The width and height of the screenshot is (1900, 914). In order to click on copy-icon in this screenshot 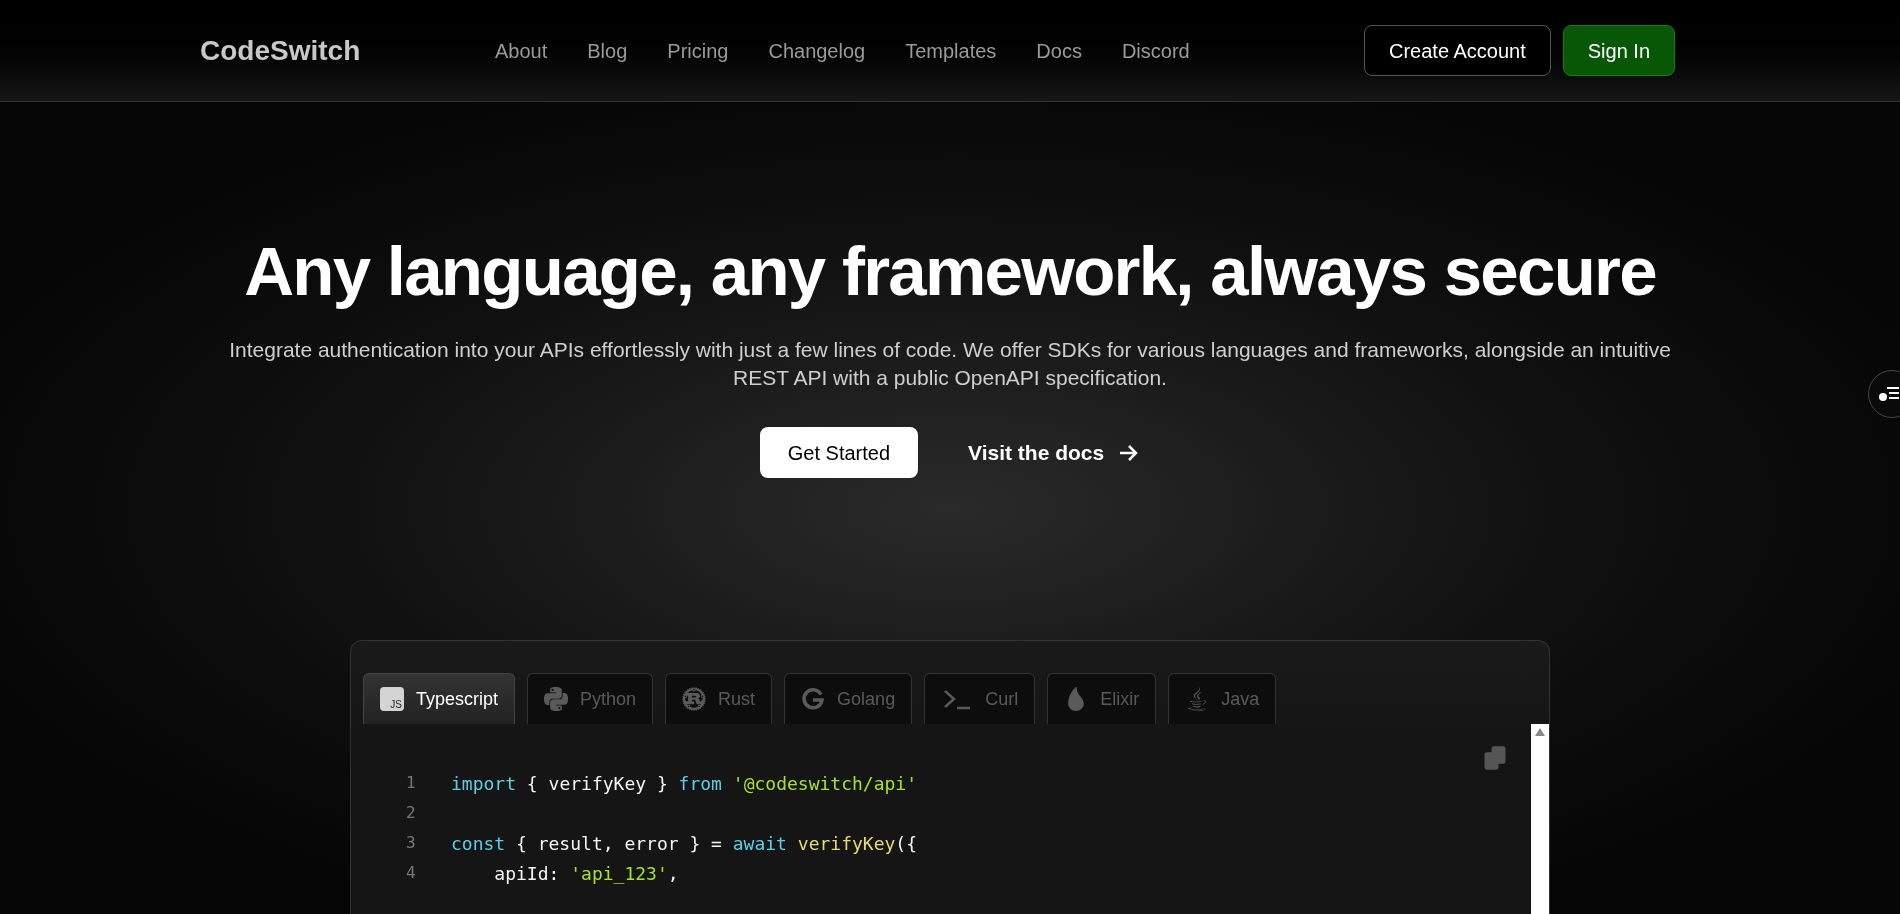, I will do `click(1495, 758)`.